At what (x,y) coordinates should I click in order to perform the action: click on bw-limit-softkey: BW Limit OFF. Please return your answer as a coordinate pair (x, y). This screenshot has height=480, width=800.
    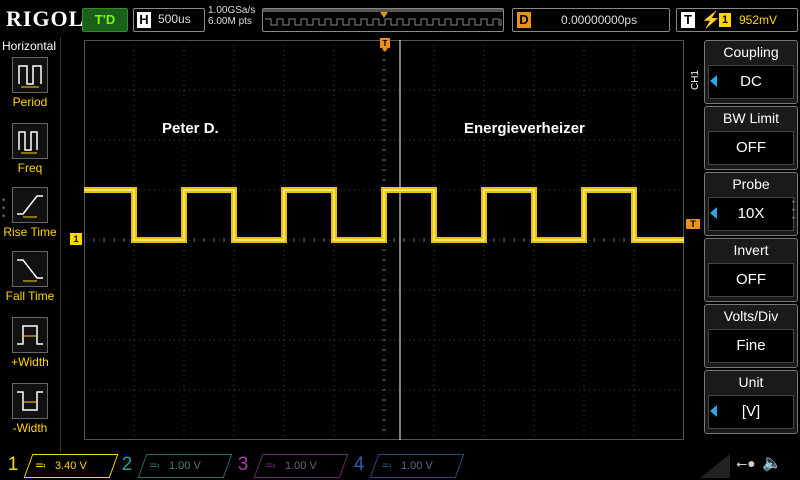
    Looking at the image, I should click on (751, 138).